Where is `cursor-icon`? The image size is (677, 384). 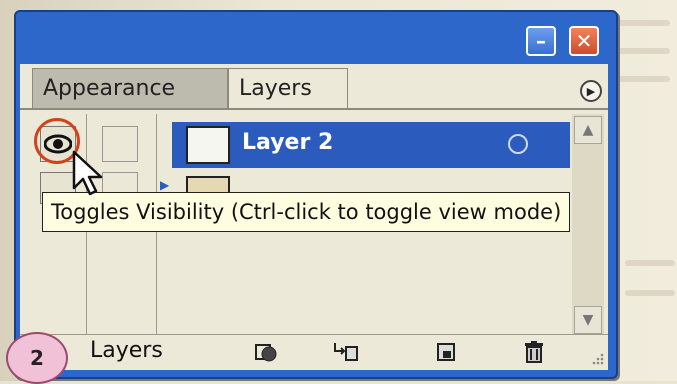 cursor-icon is located at coordinates (87, 173).